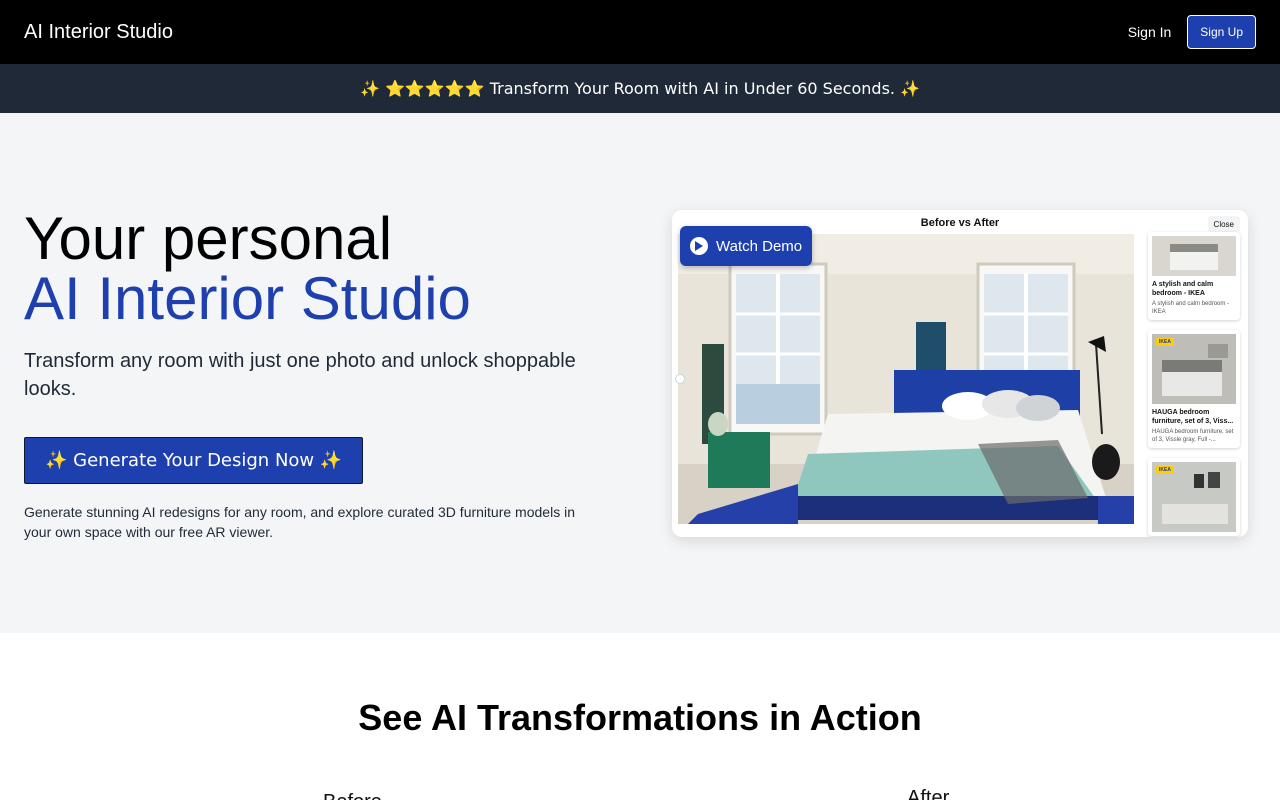 The image size is (1280, 800). Describe the element at coordinates (208, 238) in the screenshot. I see `hero-title-line1: Your personal` at that location.